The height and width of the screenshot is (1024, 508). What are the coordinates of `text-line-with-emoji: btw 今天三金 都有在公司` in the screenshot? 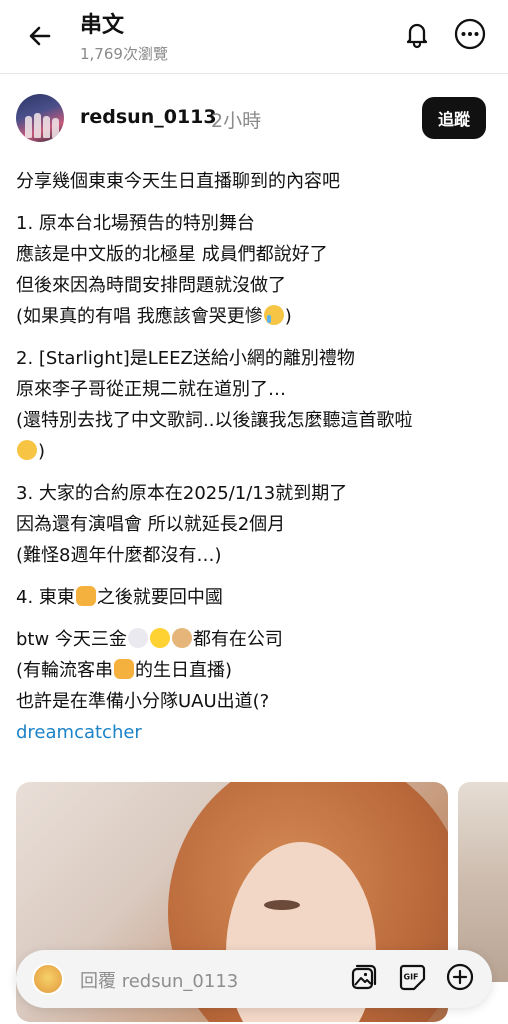 It's located at (254, 639).